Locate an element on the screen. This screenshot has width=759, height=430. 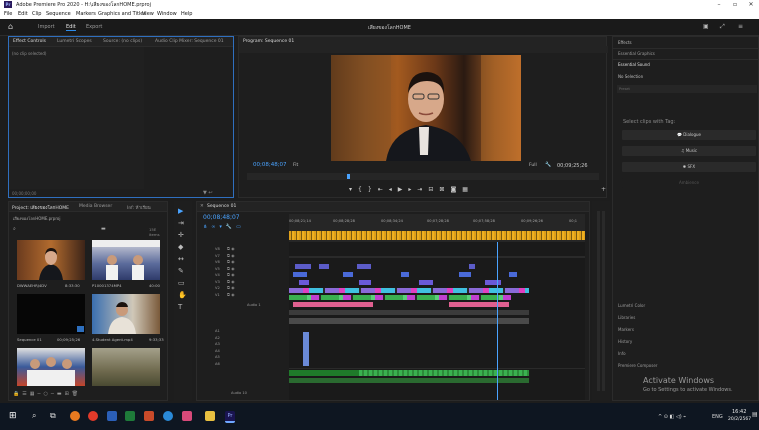
panel-info: Info is located at coordinates (622, 353).